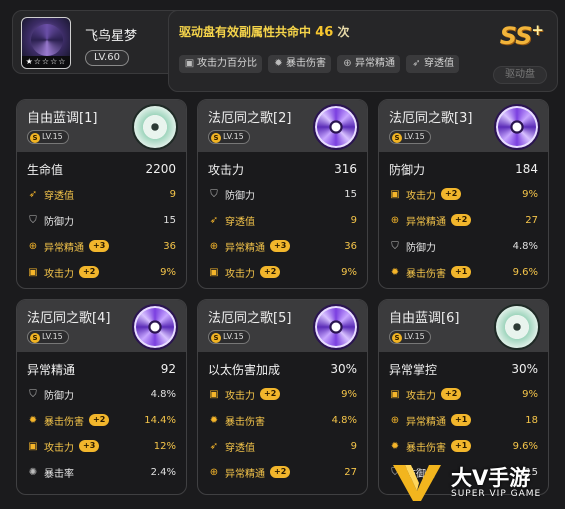  What do you see at coordinates (537, 30) in the screenshot?
I see `rank-grade-plus: +` at bounding box center [537, 30].